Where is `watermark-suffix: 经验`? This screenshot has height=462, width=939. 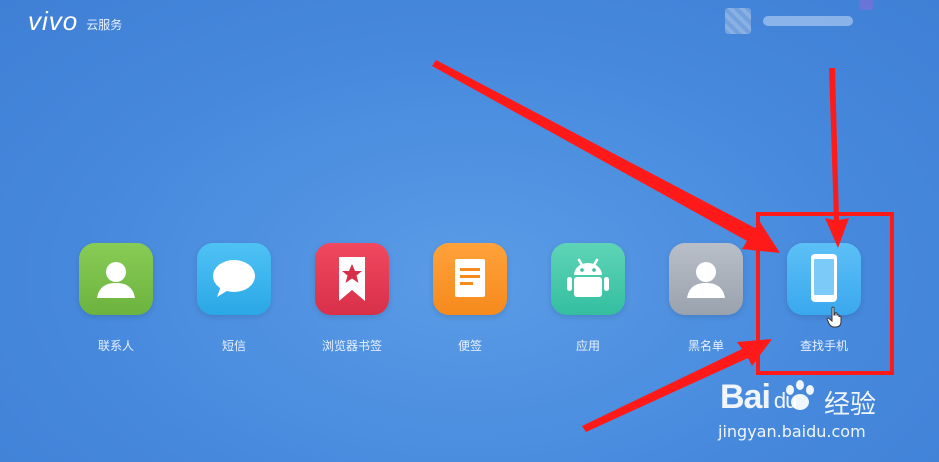
watermark-suffix: 经验 is located at coordinates (850, 405).